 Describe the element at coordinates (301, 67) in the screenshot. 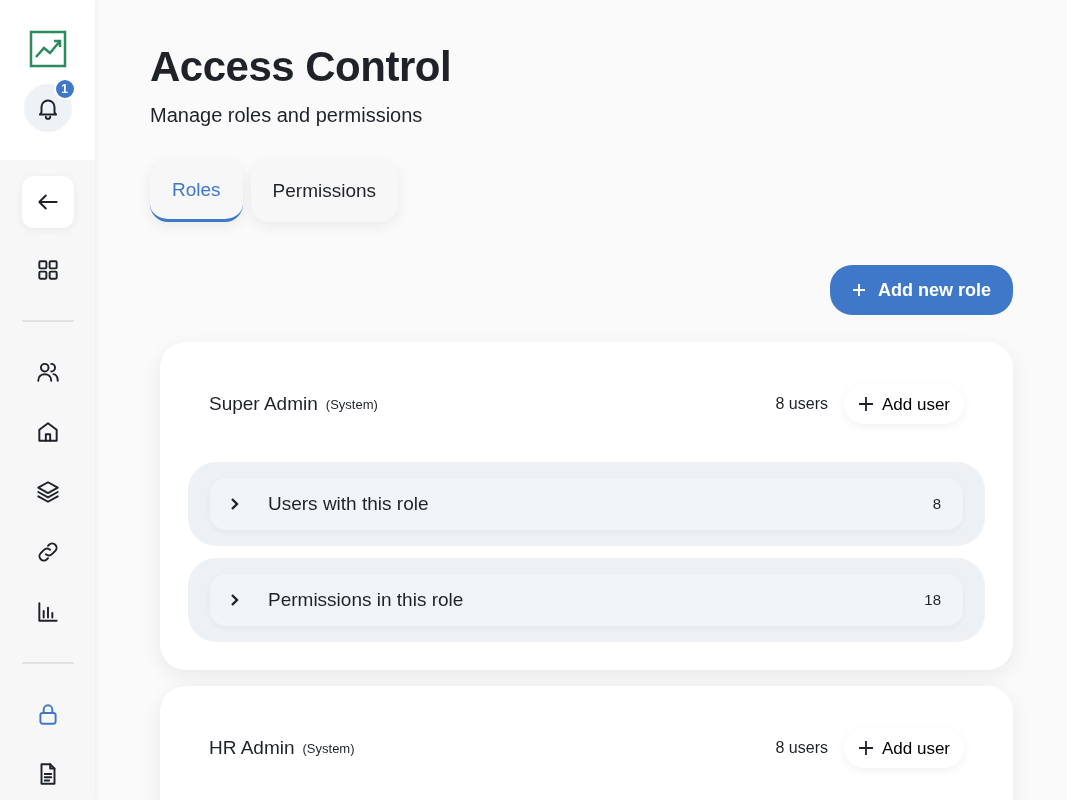

I see `page-title: Access Control` at that location.